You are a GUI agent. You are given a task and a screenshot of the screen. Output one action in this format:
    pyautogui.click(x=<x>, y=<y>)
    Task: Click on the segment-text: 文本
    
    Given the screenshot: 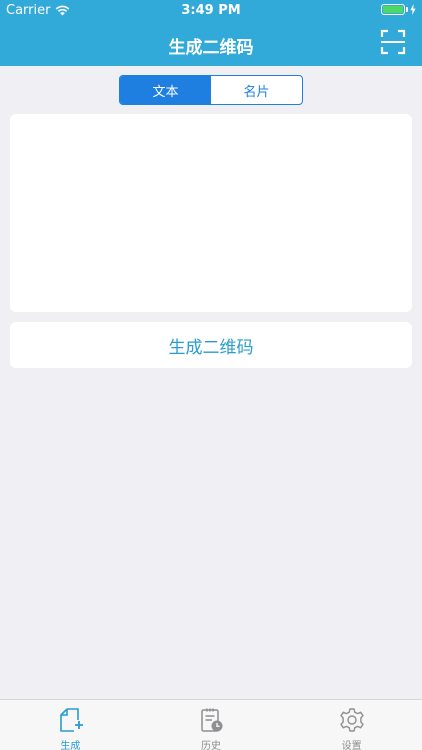 What is the action you would take?
    pyautogui.click(x=165, y=90)
    